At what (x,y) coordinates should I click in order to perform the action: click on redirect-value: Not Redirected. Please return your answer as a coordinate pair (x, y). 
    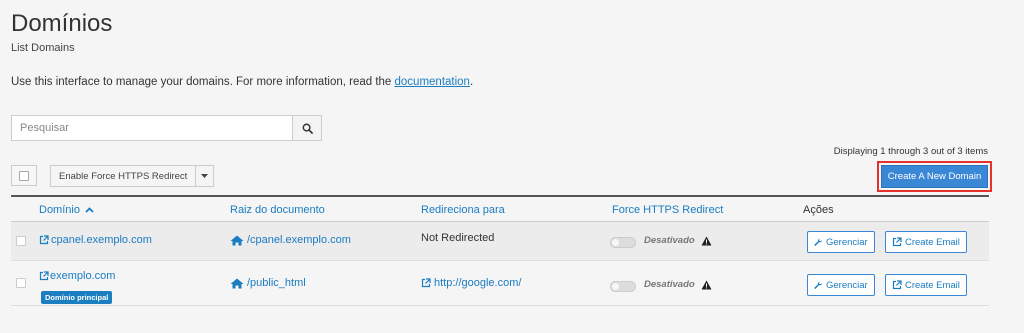
    Looking at the image, I should click on (458, 238).